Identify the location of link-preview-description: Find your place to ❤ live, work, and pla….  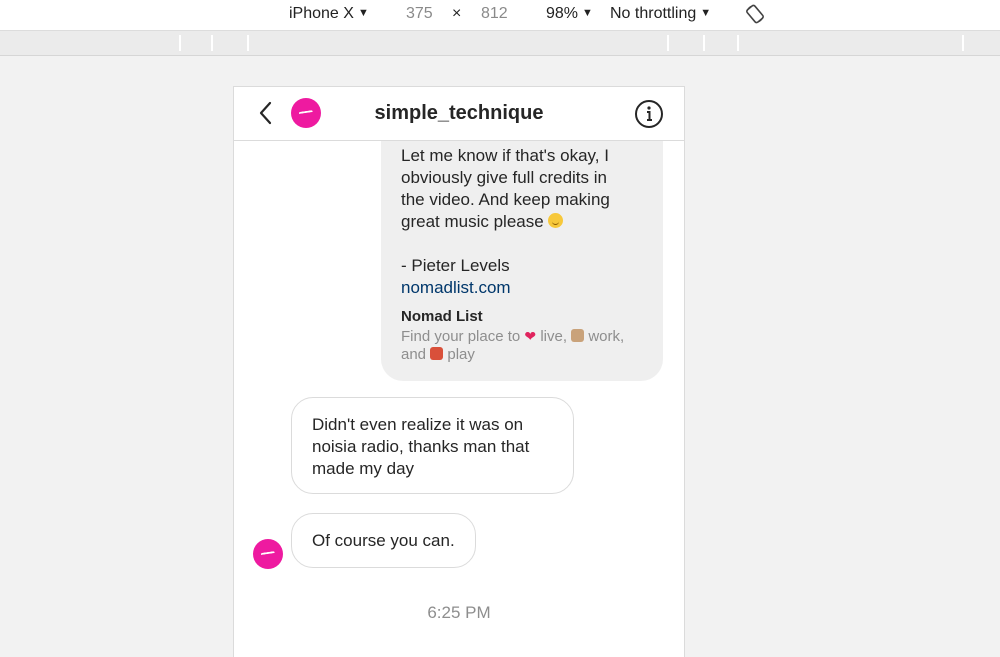
(513, 345).